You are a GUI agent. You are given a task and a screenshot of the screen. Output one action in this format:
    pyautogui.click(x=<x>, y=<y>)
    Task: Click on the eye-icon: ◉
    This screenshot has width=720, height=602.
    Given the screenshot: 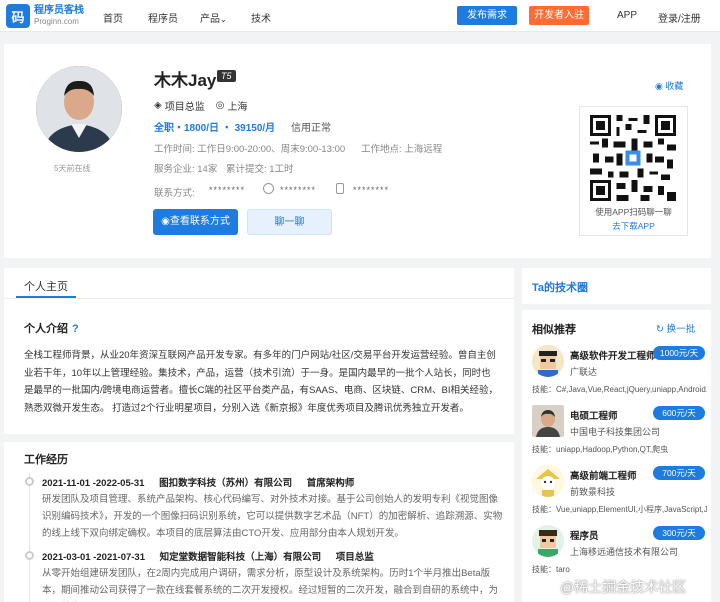 What is the action you would take?
    pyautogui.click(x=660, y=86)
    